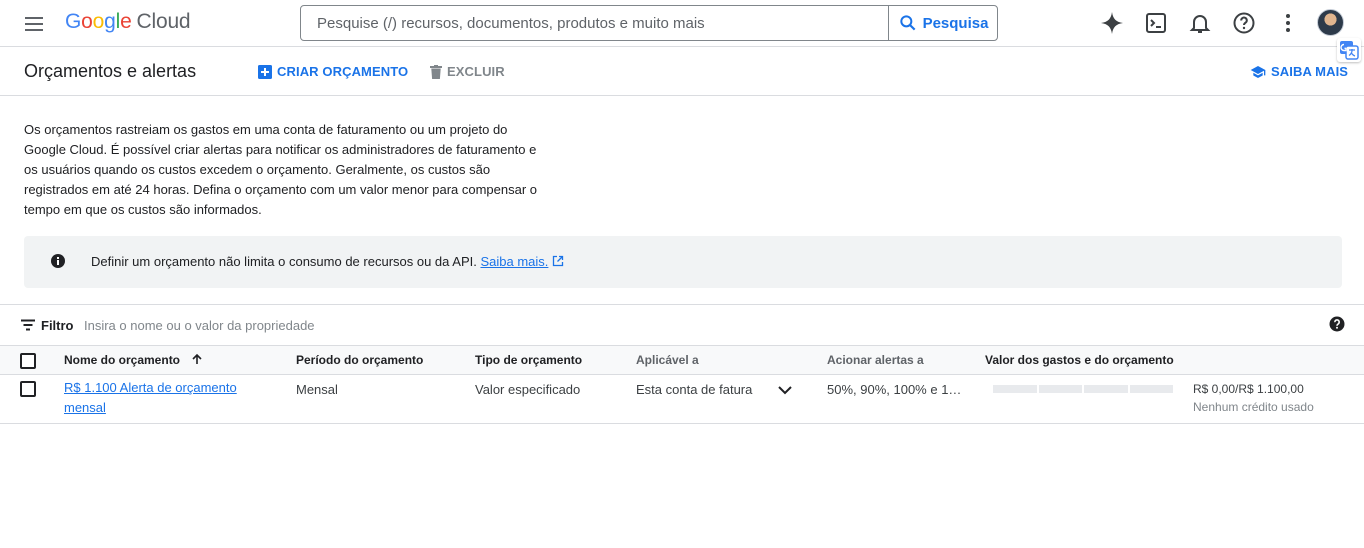 This screenshot has width=1364, height=548. Describe the element at coordinates (1330, 22) in the screenshot. I see `avatar` at that location.